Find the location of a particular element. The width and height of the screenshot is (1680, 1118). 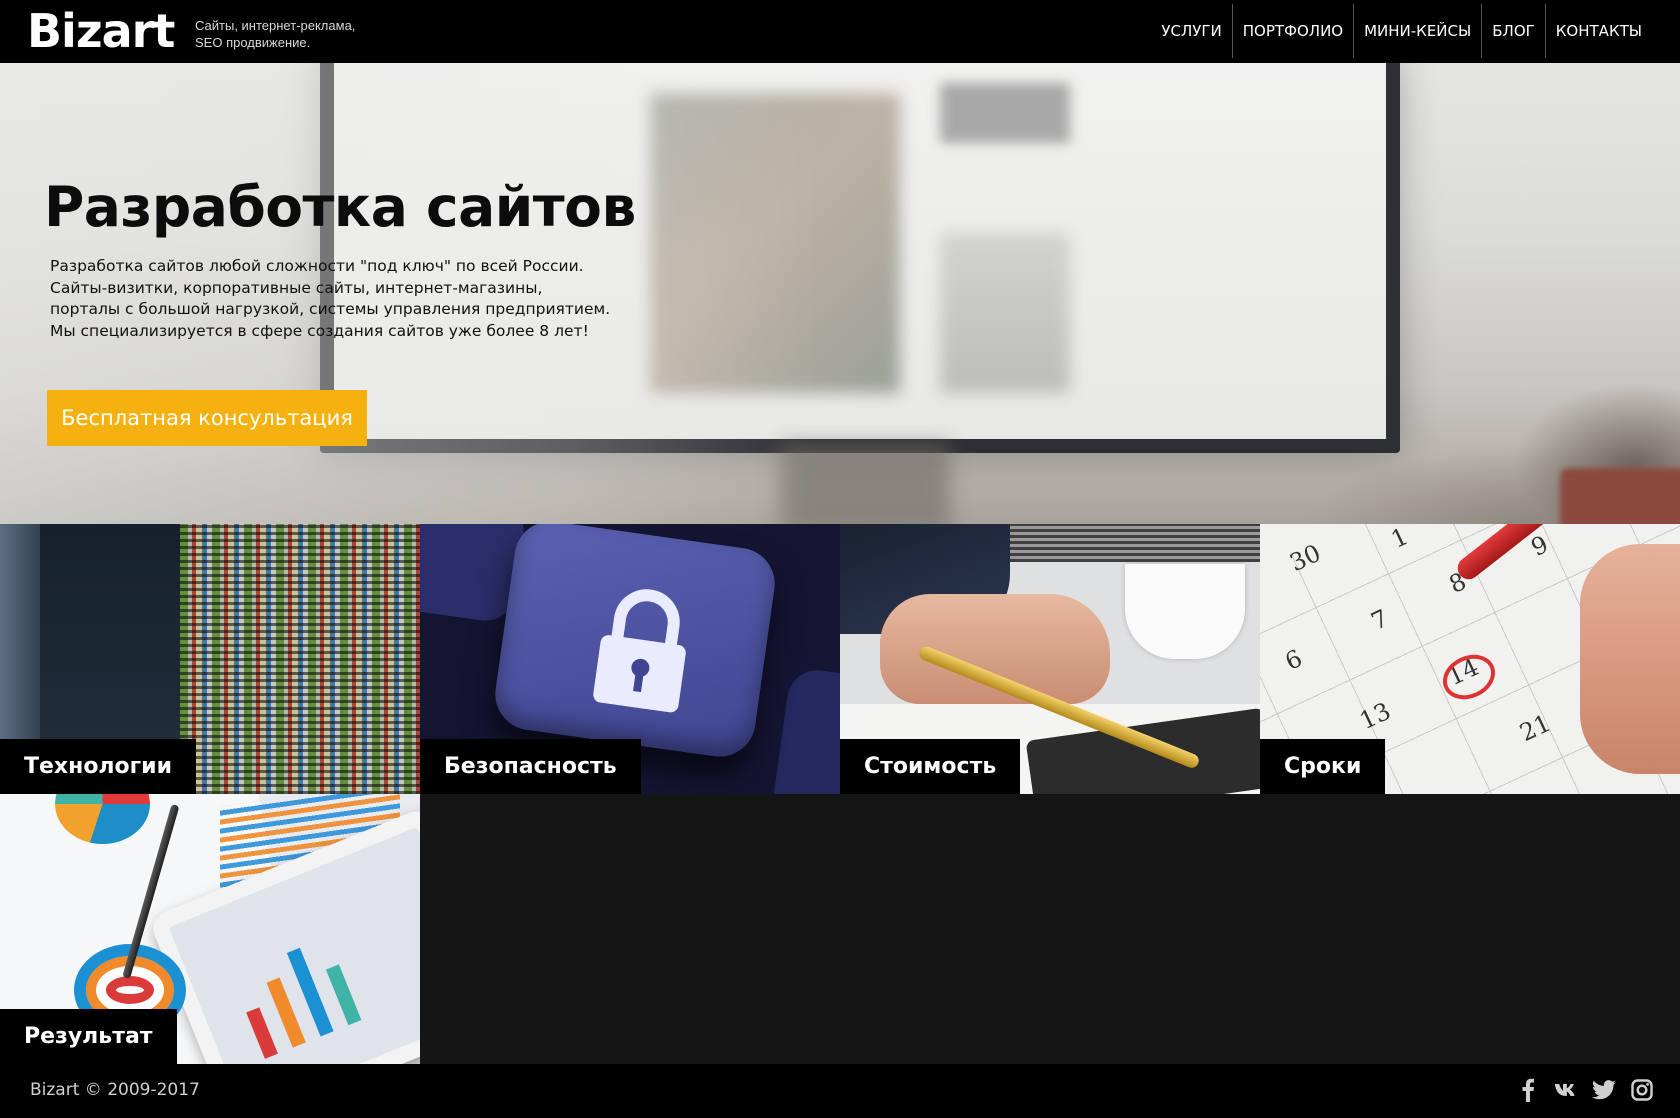

hero-bg-cup is located at coordinates (1620, 496).